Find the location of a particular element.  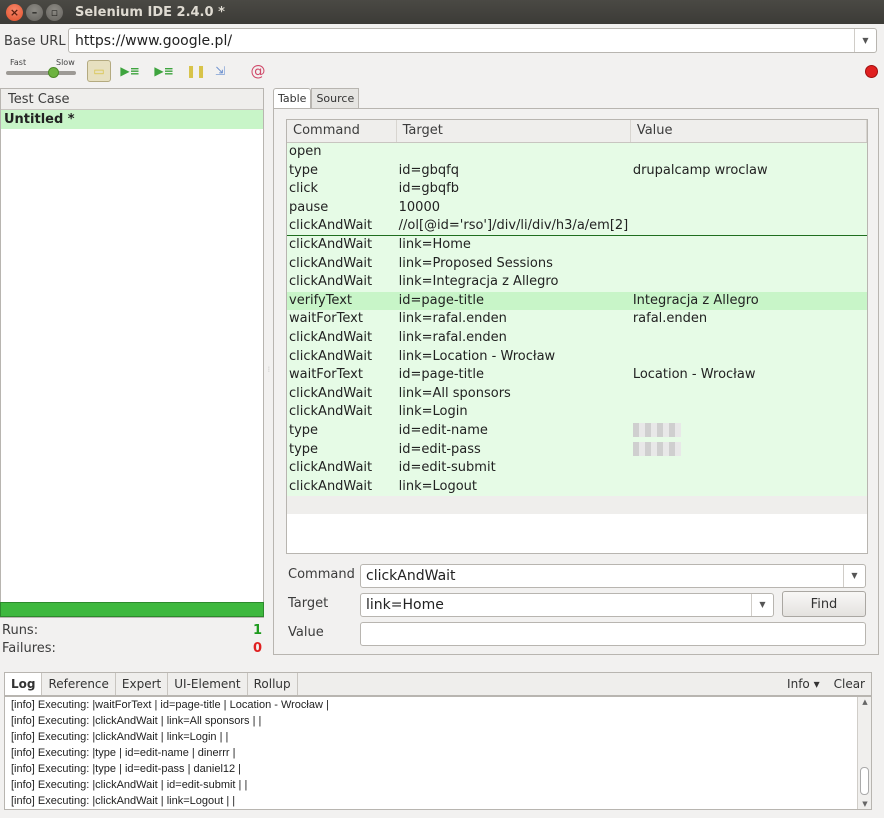

value-field-row: Value is located at coordinates (577, 634).